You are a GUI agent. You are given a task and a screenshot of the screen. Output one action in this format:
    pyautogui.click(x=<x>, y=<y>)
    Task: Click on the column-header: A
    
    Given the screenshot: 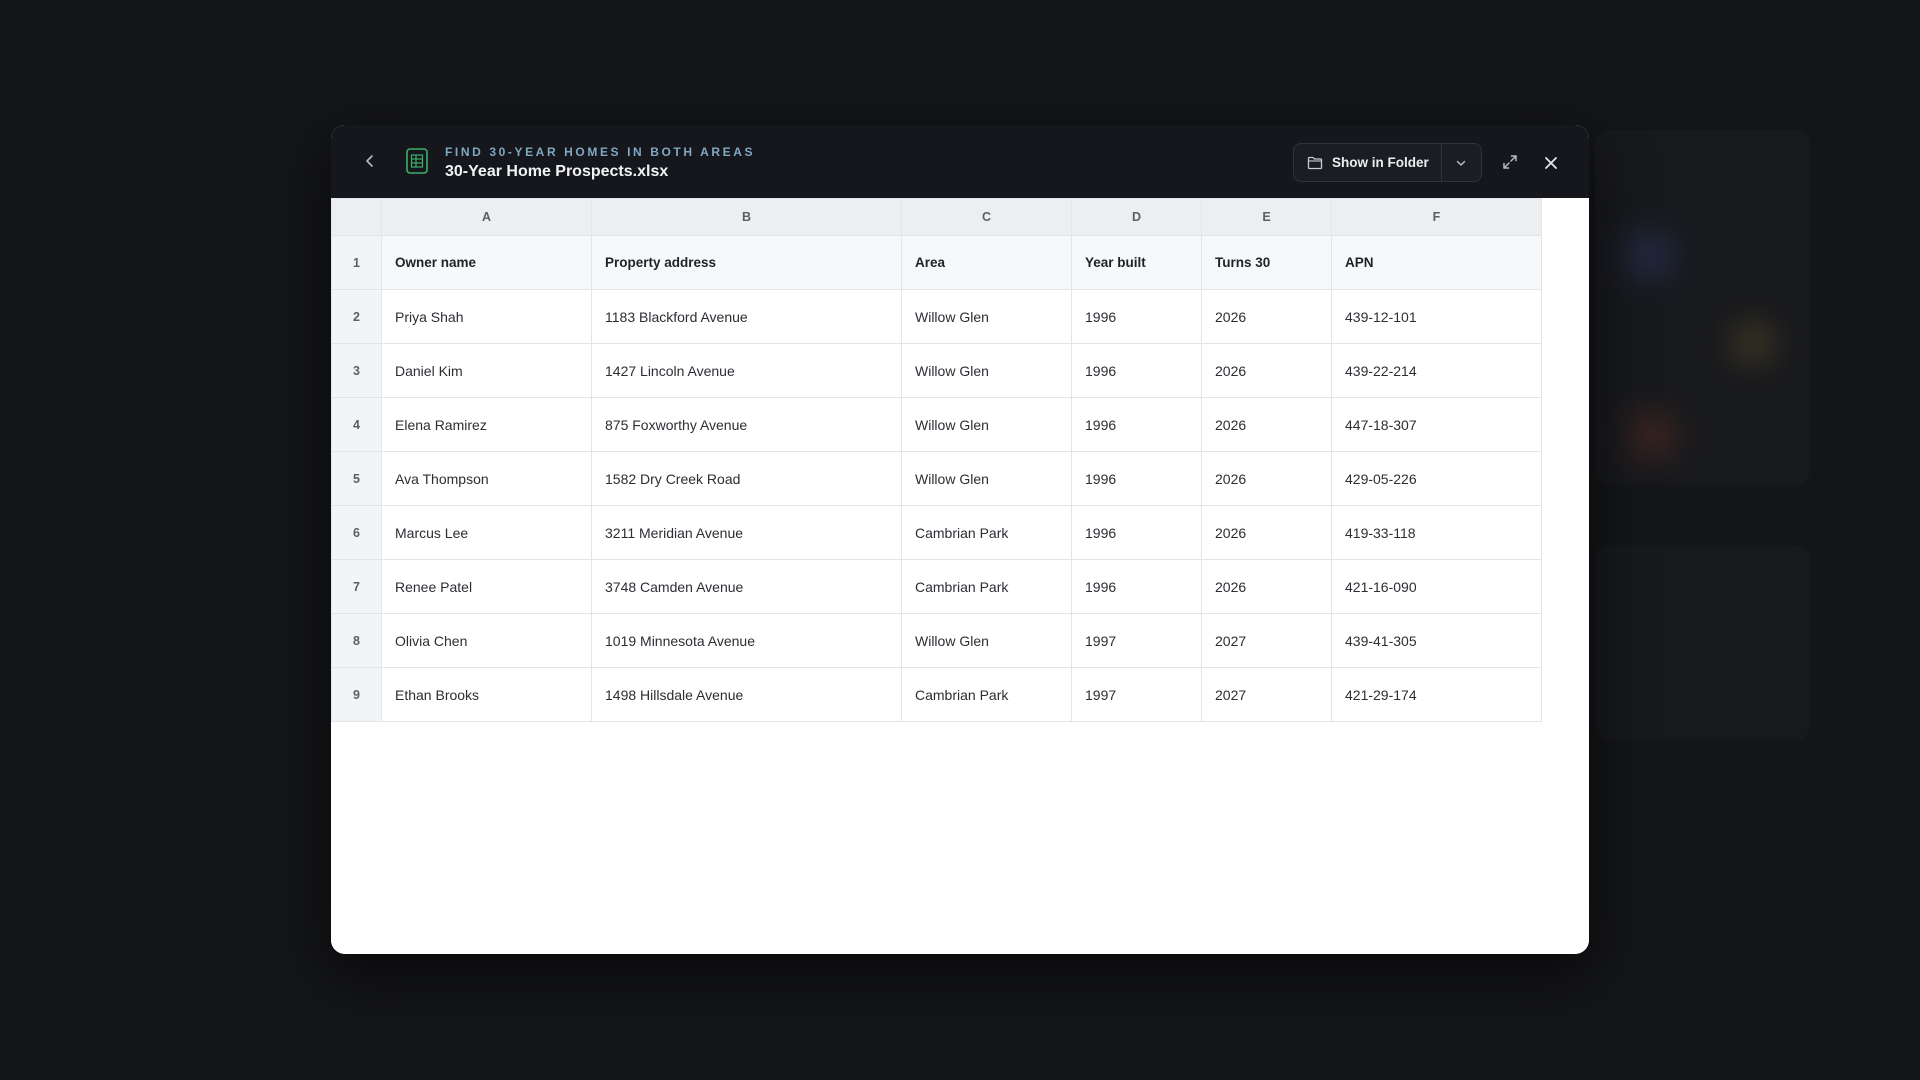 What is the action you would take?
    pyautogui.click(x=486, y=217)
    